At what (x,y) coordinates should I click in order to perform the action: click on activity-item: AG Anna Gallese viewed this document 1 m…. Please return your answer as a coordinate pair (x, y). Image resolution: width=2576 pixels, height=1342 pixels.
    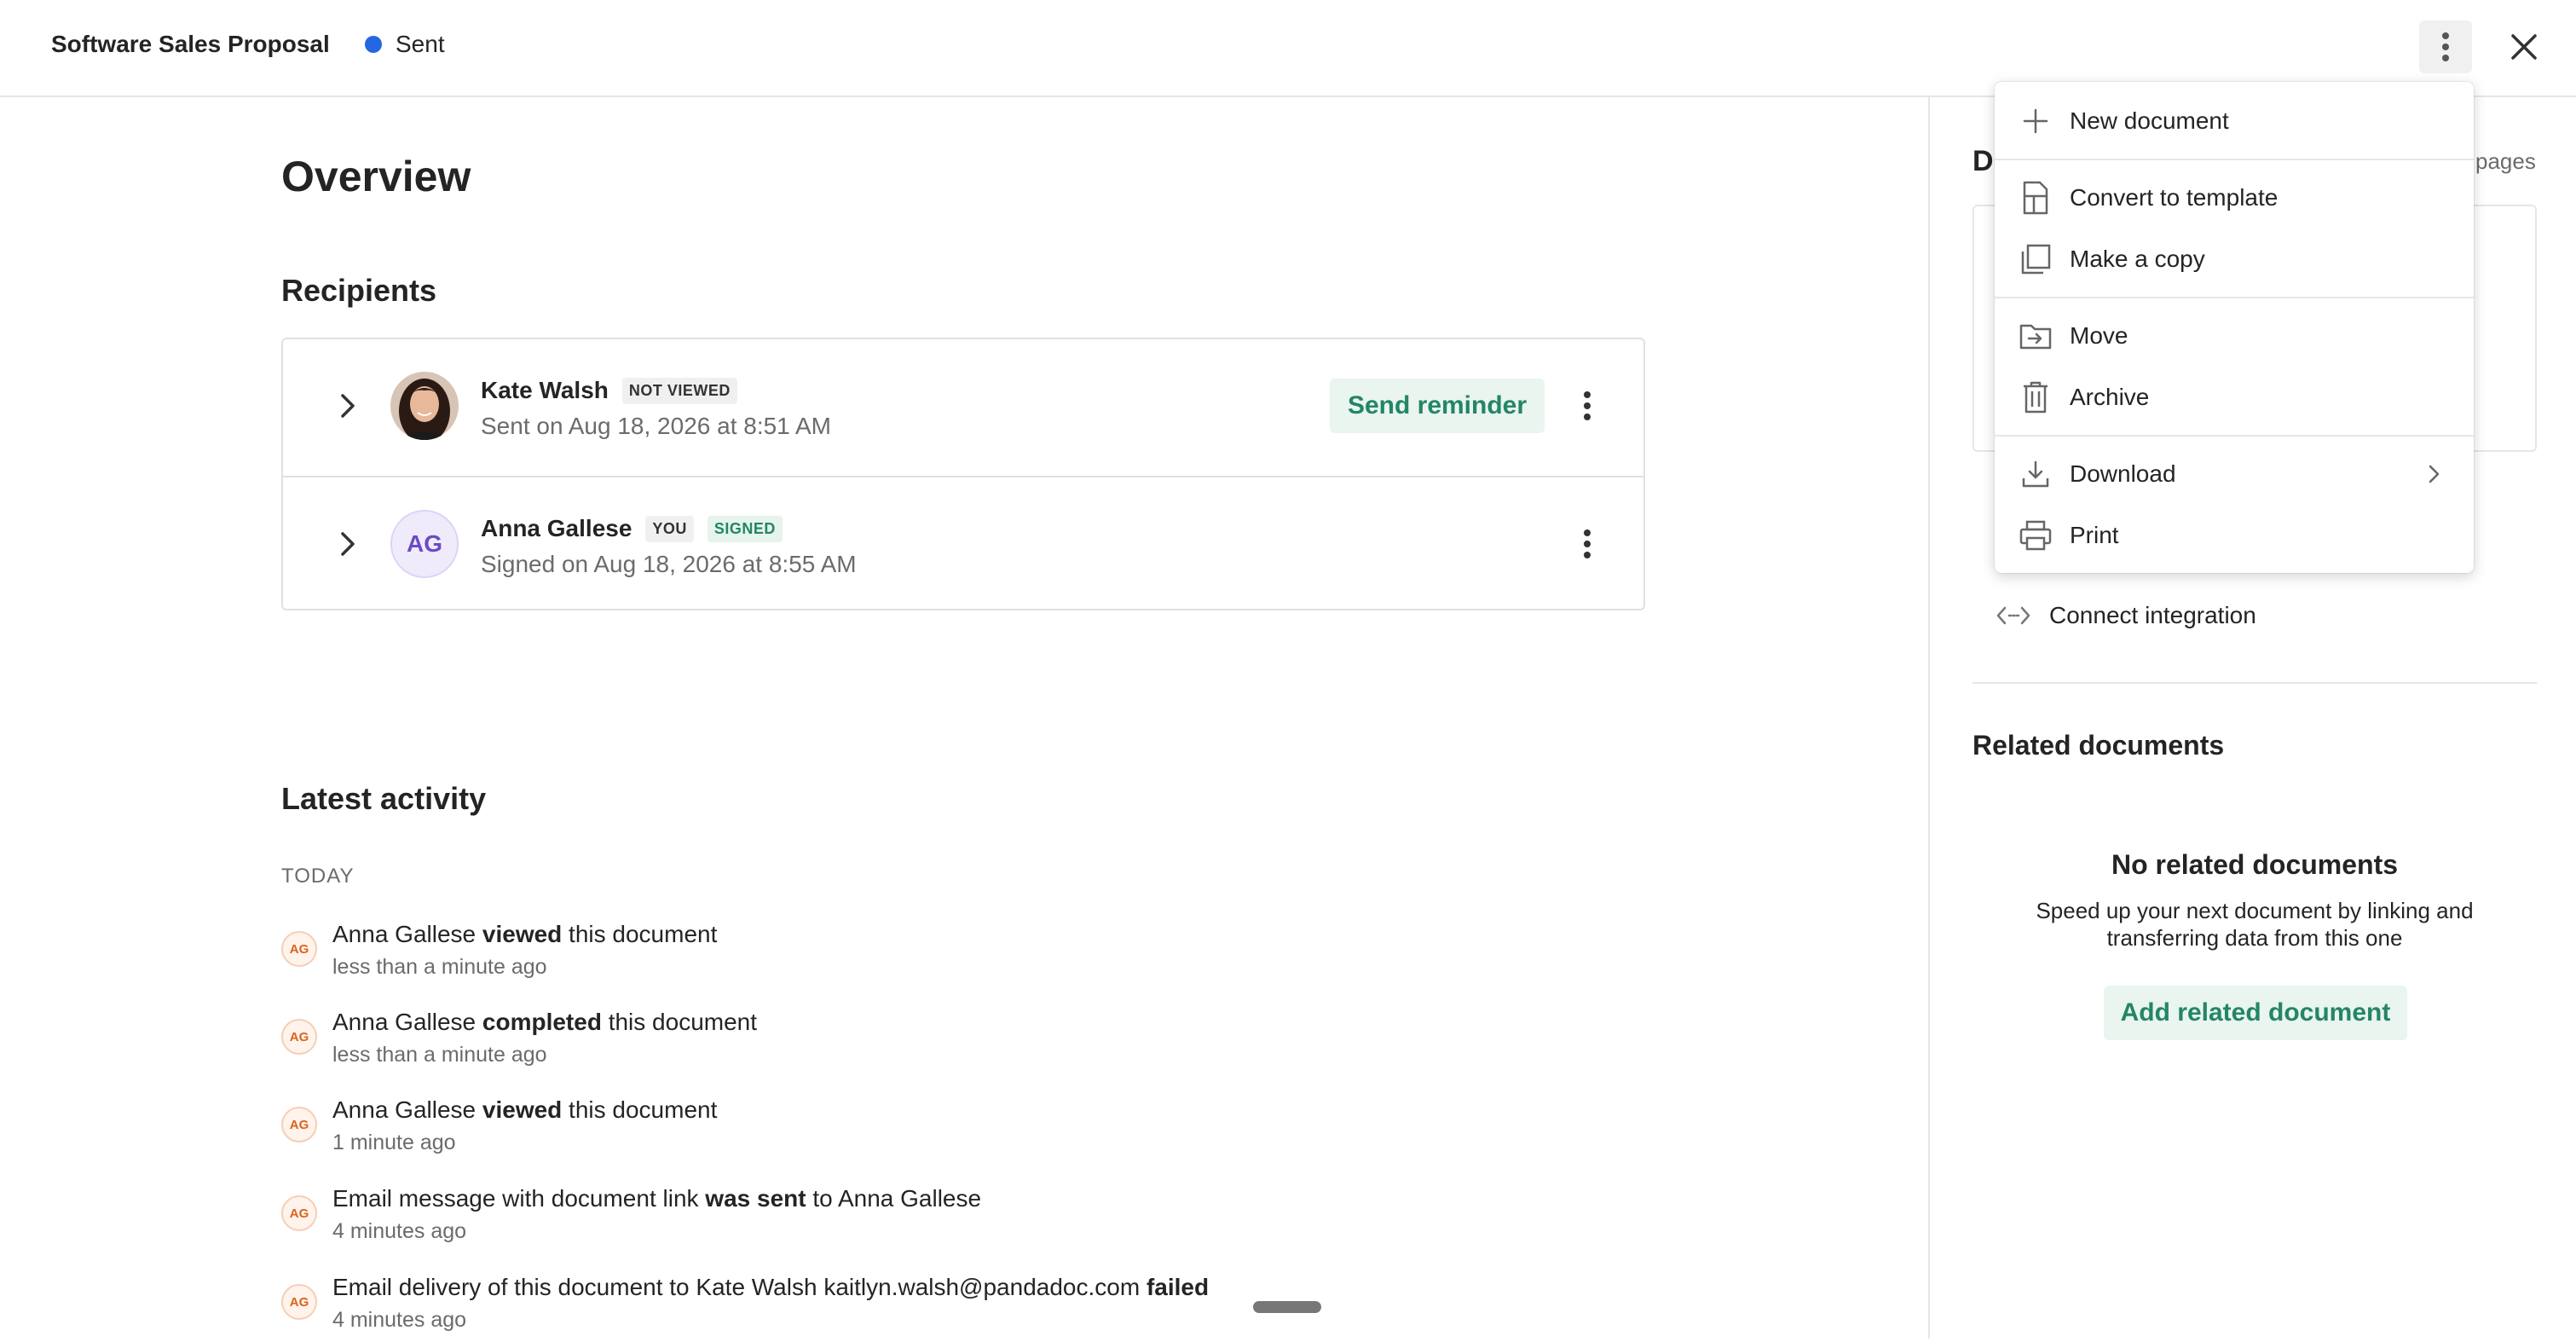
    Looking at the image, I should click on (920, 1130).